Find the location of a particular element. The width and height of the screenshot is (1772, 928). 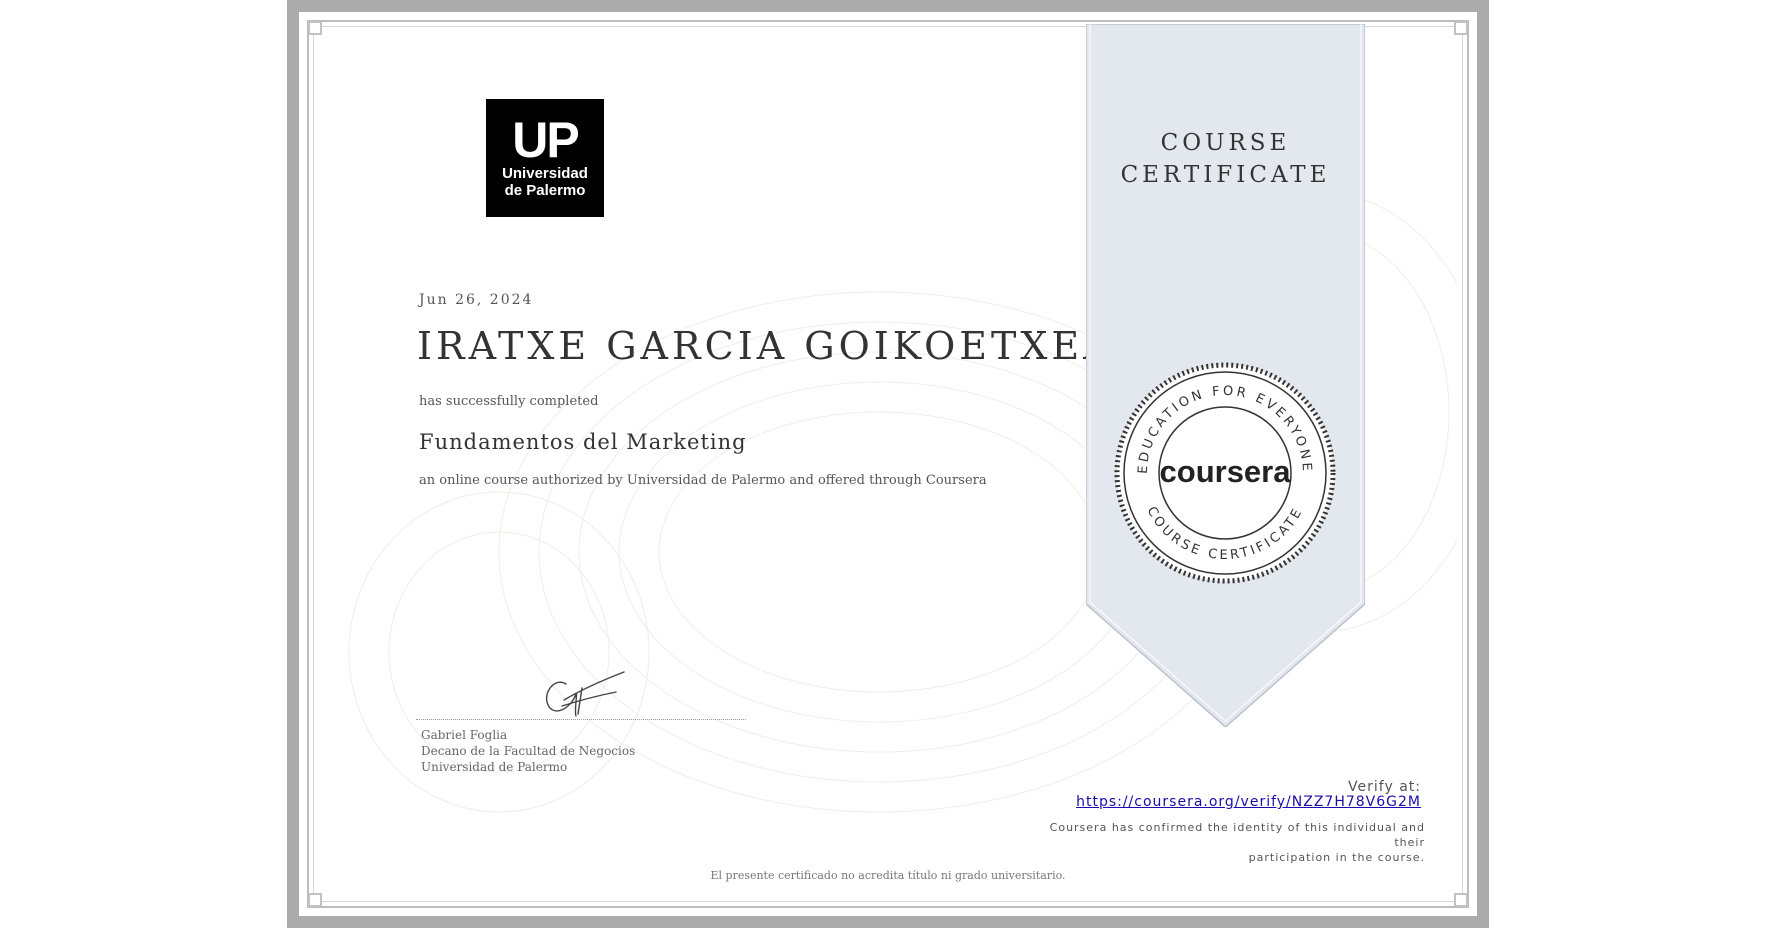

ribbon-title-line-2: CERTIFICATE is located at coordinates (1225, 175).